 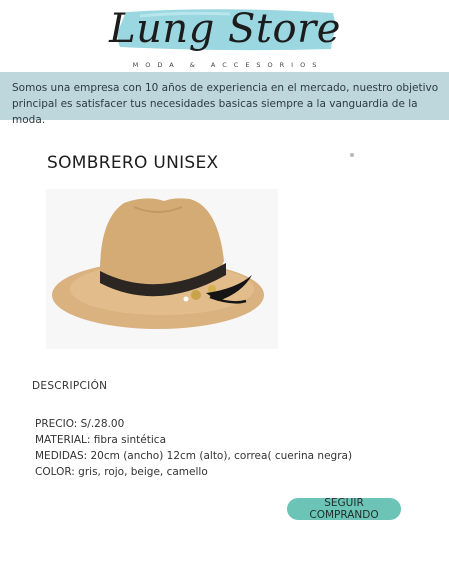 I want to click on description-heading: DESCRIPCIÓN, so click(x=70, y=386).